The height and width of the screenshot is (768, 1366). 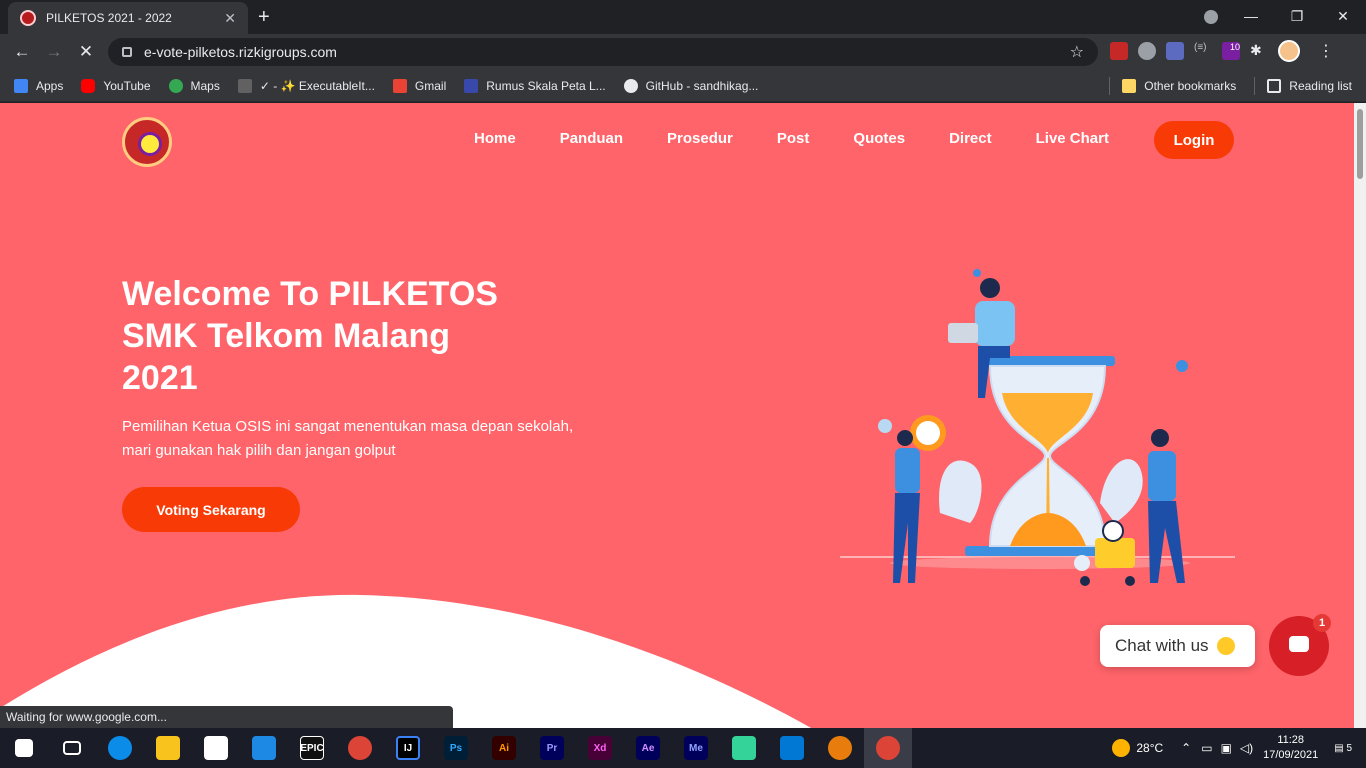 What do you see at coordinates (230, 18) in the screenshot?
I see `close-tab-icon: ✕` at bounding box center [230, 18].